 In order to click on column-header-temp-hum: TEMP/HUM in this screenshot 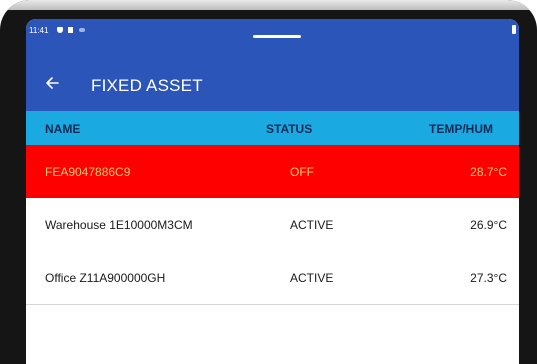, I will do `click(461, 129)`.